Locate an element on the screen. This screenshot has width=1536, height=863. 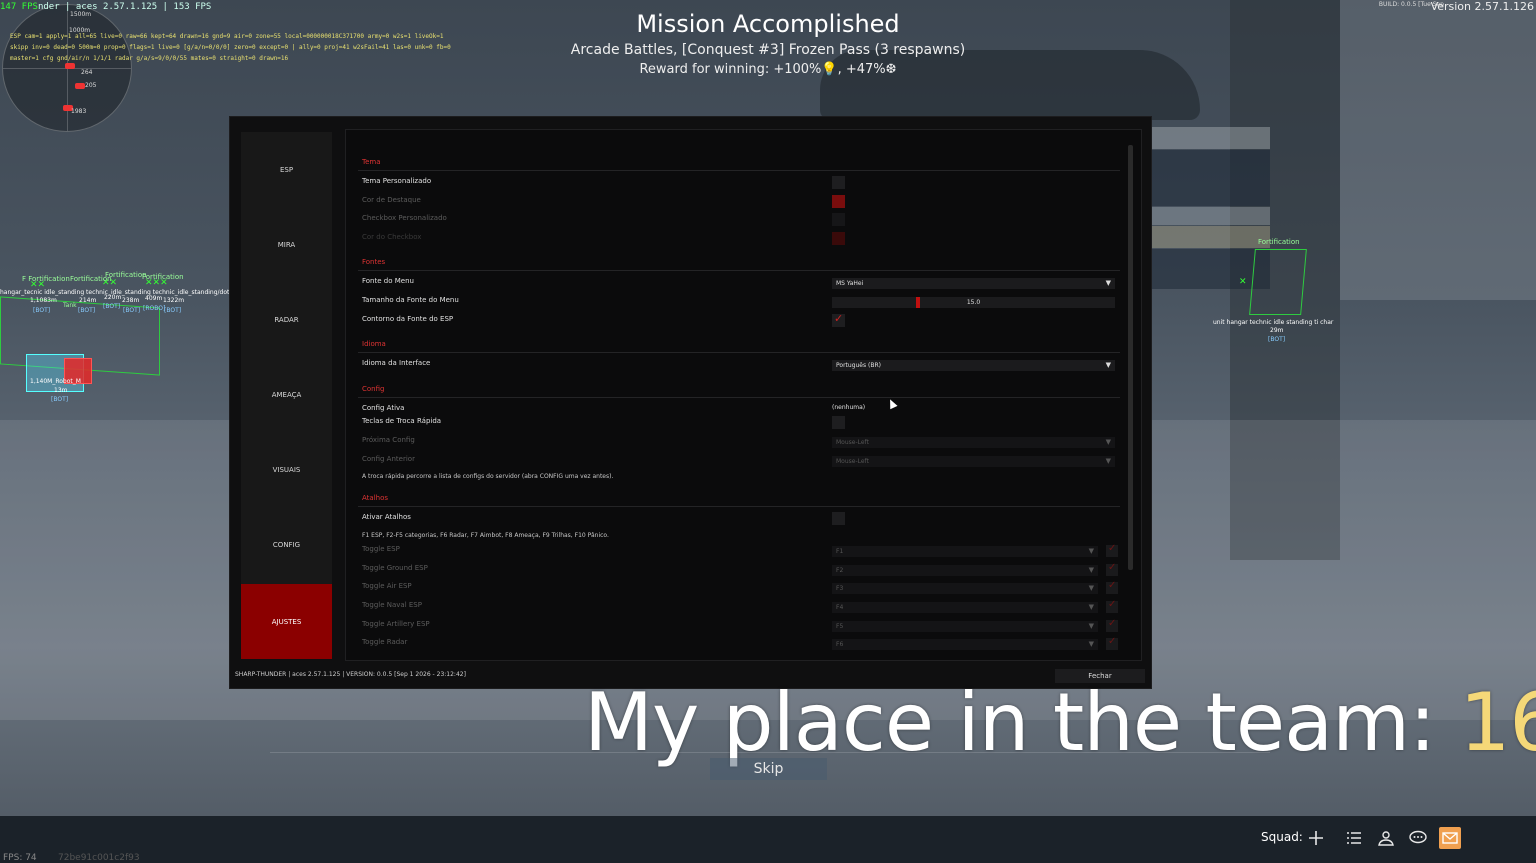
fps-readout: FPS: 74 is located at coordinates (20, 858).